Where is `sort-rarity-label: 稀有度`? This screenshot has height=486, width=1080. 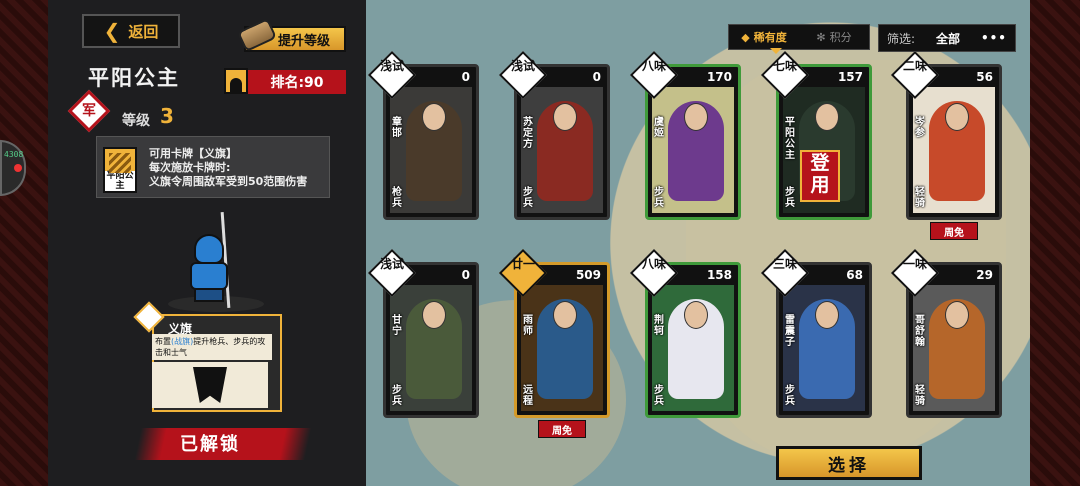
sort-rarity-label: 稀有度 is located at coordinates (770, 37).